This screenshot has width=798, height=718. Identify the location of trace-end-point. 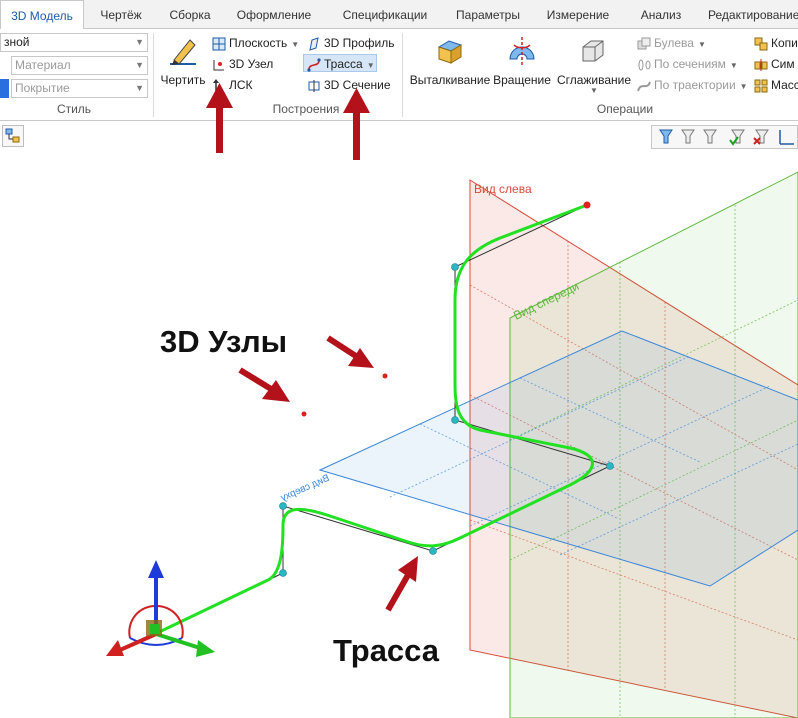
(587, 205).